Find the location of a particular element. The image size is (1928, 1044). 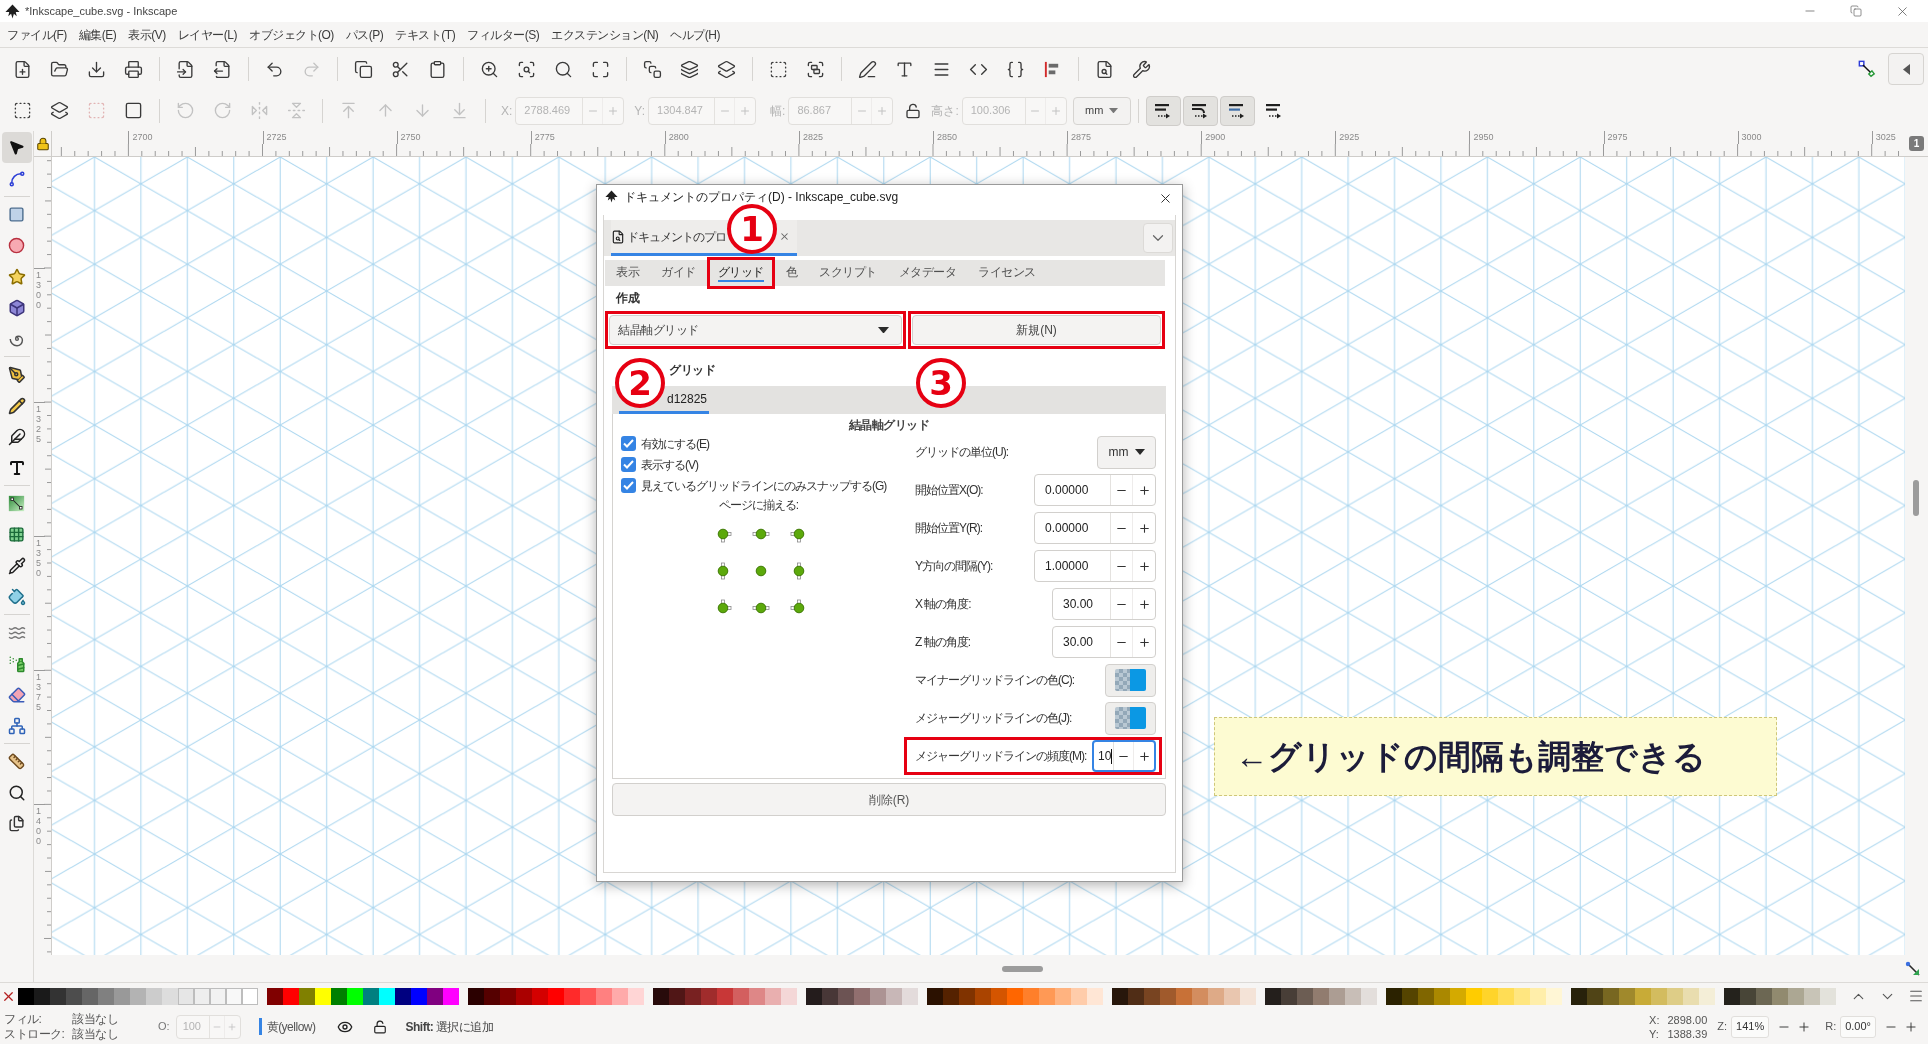

node-arrow-icon is located at coordinates (1867, 69).